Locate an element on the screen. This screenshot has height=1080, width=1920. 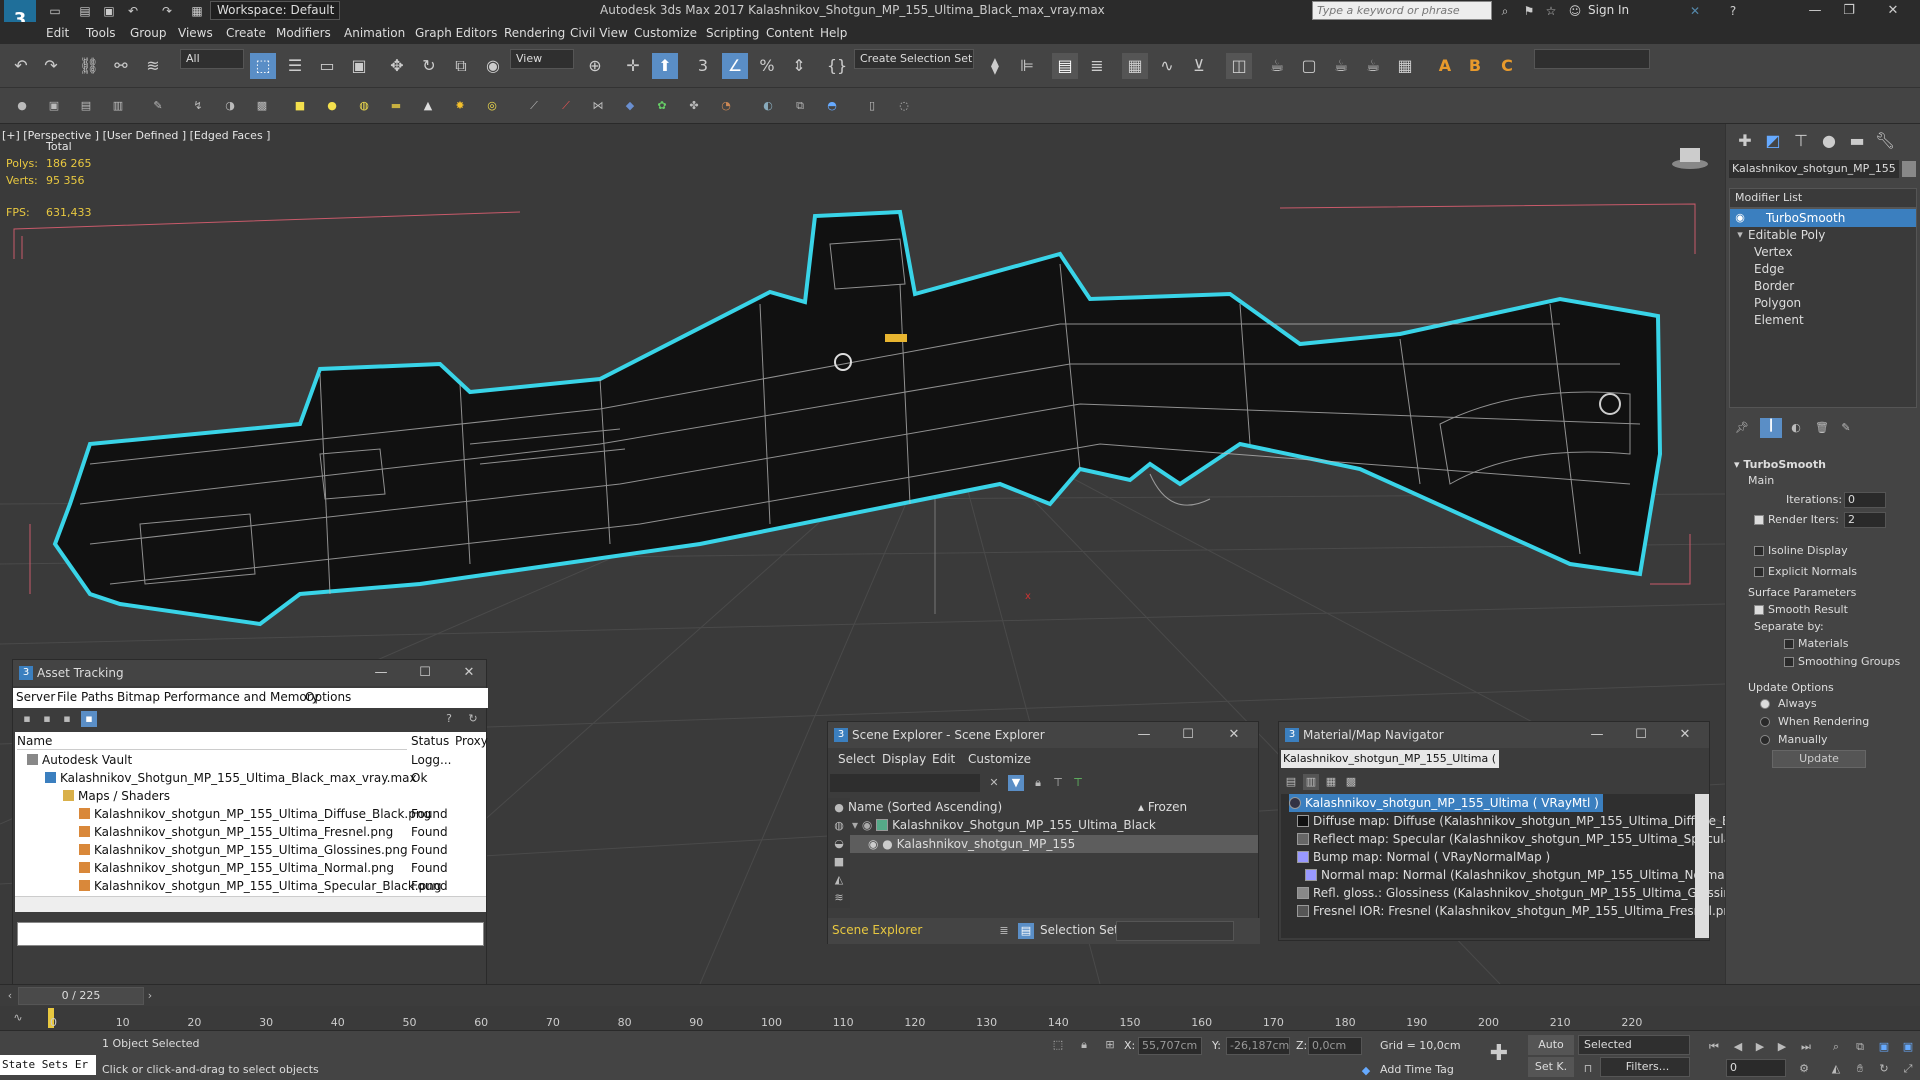
text-tool-c-icon: C is located at coordinates (1507, 66).